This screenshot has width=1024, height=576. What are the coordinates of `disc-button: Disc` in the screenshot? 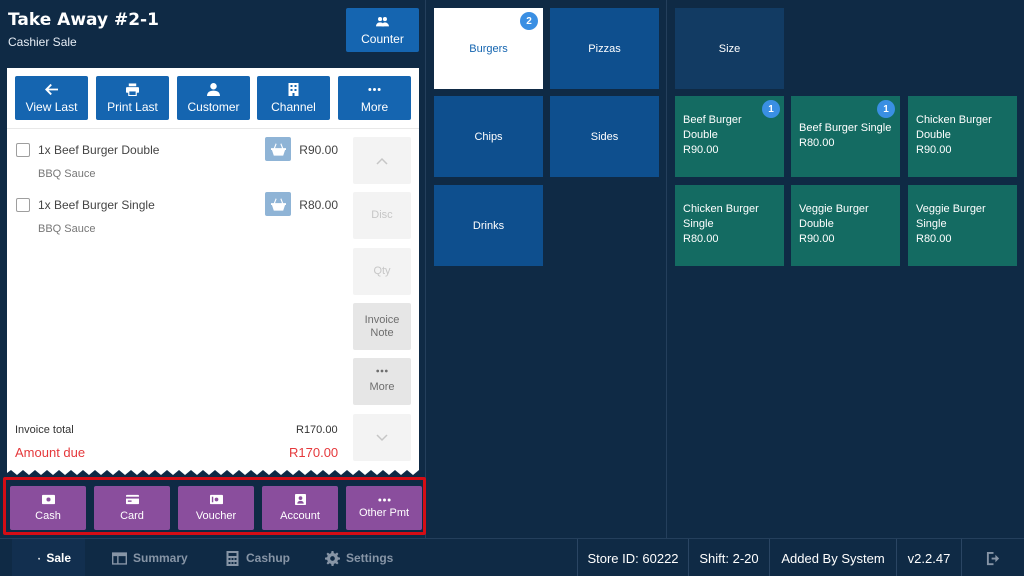 It's located at (382, 215).